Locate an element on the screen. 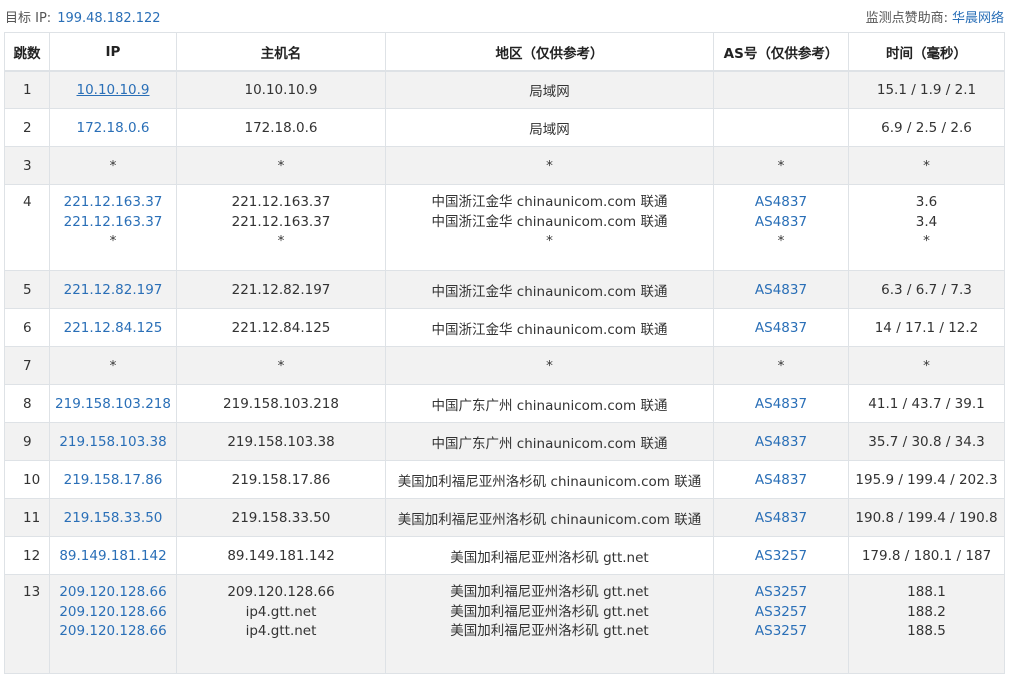 This screenshot has width=1010, height=674. column-header-ip: IP is located at coordinates (113, 52).